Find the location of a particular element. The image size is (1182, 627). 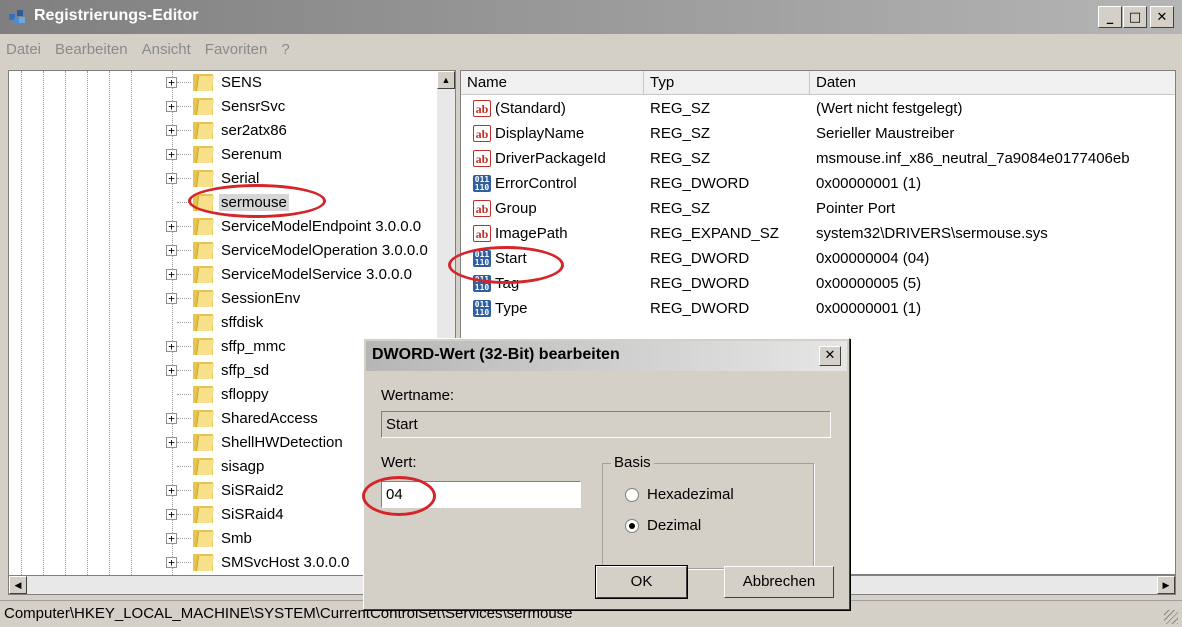

column-header-name: Name is located at coordinates (552, 83).